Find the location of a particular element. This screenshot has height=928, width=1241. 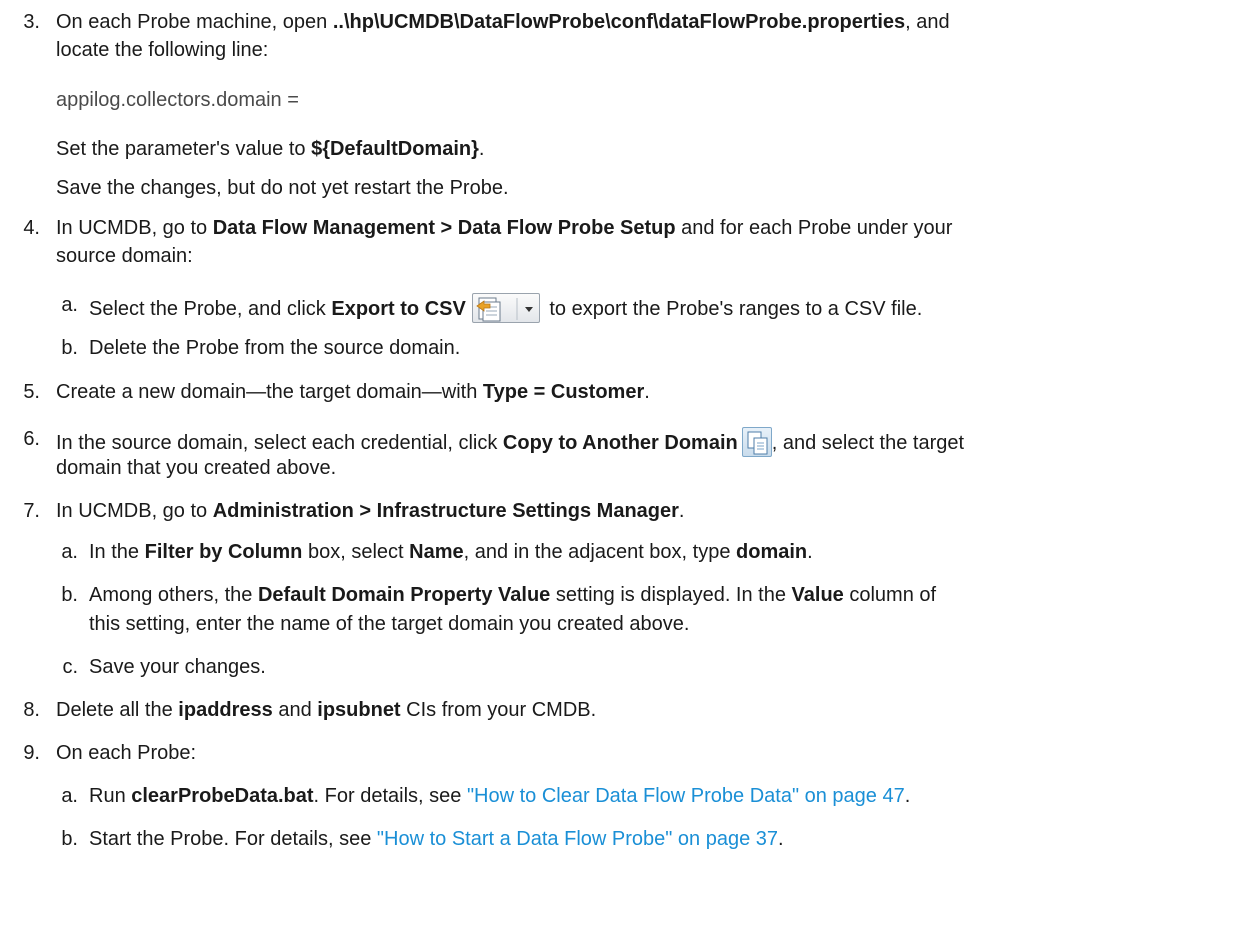

step-6-number: 6. is located at coordinates (31, 439).